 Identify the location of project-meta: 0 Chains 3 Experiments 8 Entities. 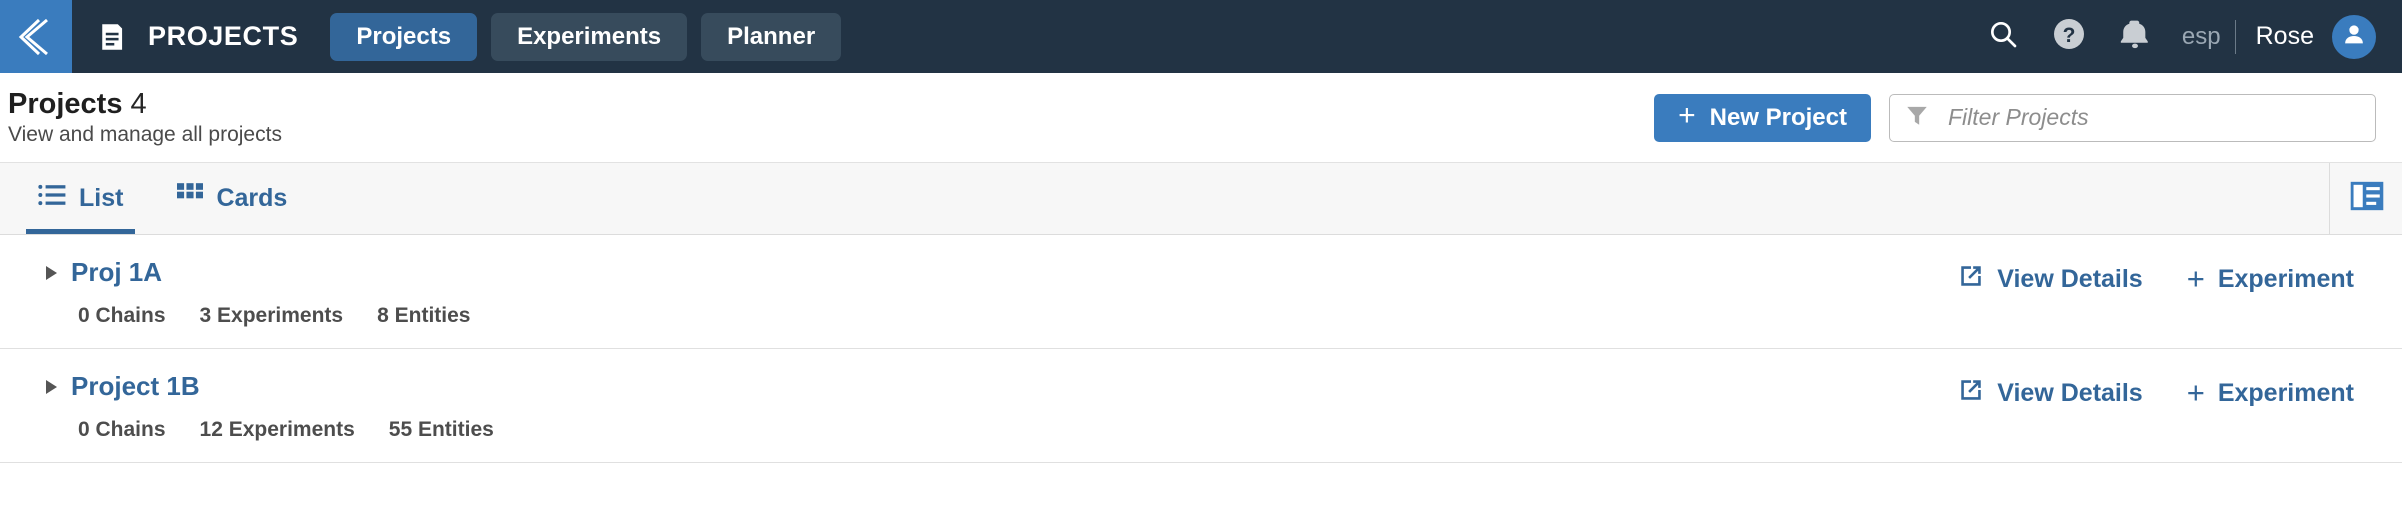
(248, 316).